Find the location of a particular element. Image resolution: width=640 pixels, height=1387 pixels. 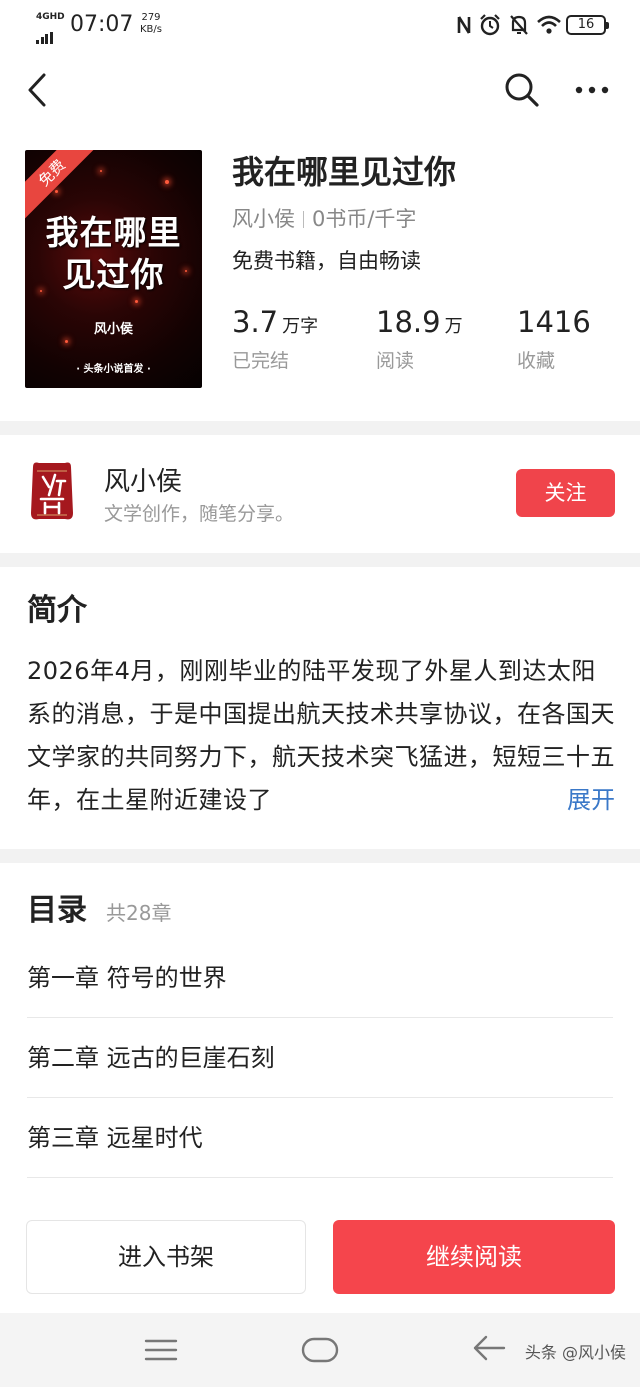

stat-unit: 万字 is located at coordinates (300, 326).